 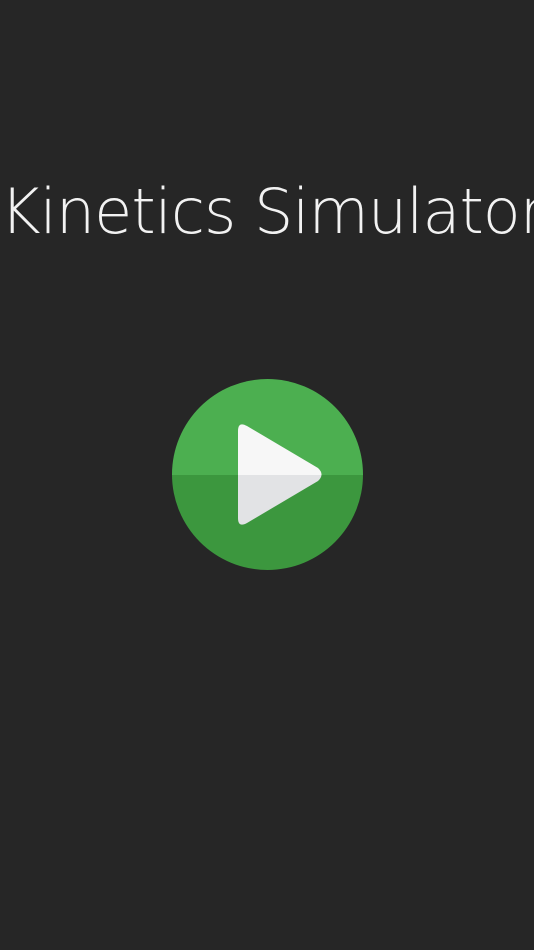 I want to click on play-button, so click(x=267, y=474).